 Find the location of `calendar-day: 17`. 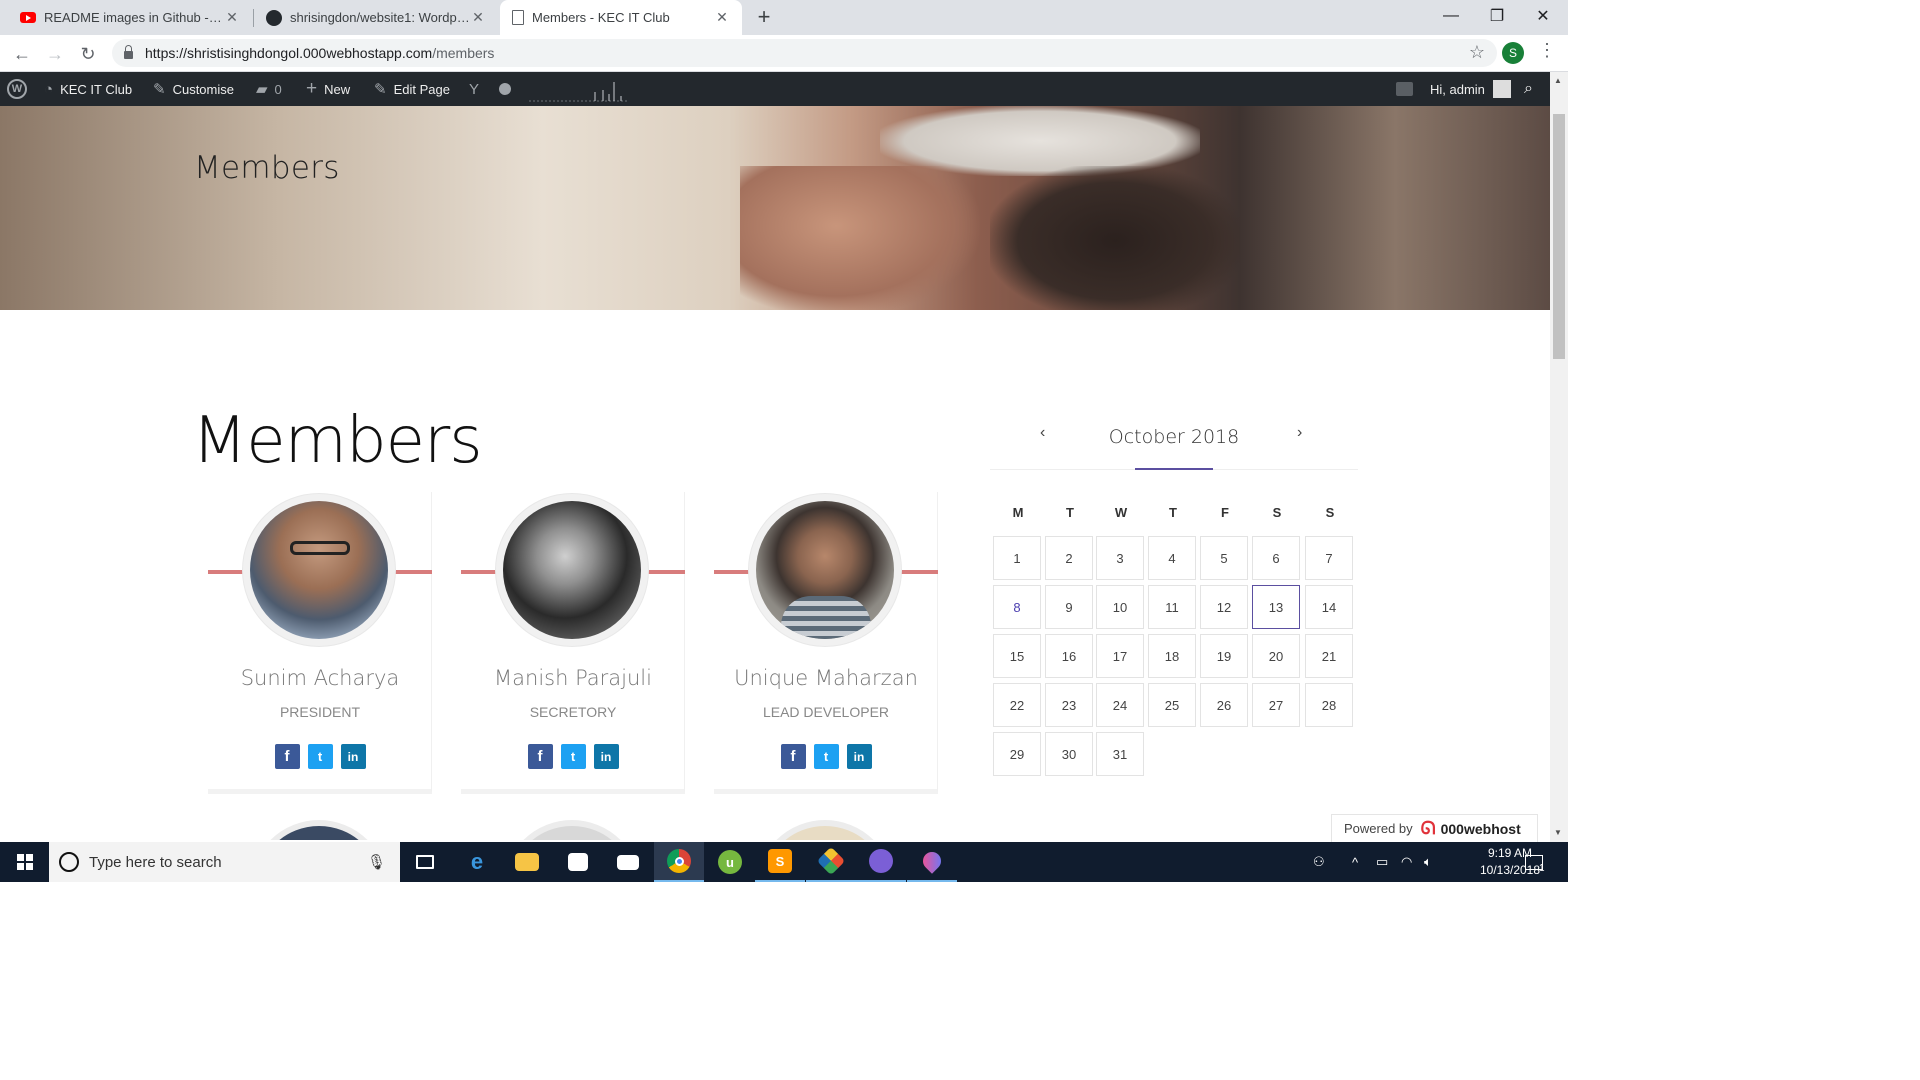

calendar-day: 17 is located at coordinates (1120, 656).